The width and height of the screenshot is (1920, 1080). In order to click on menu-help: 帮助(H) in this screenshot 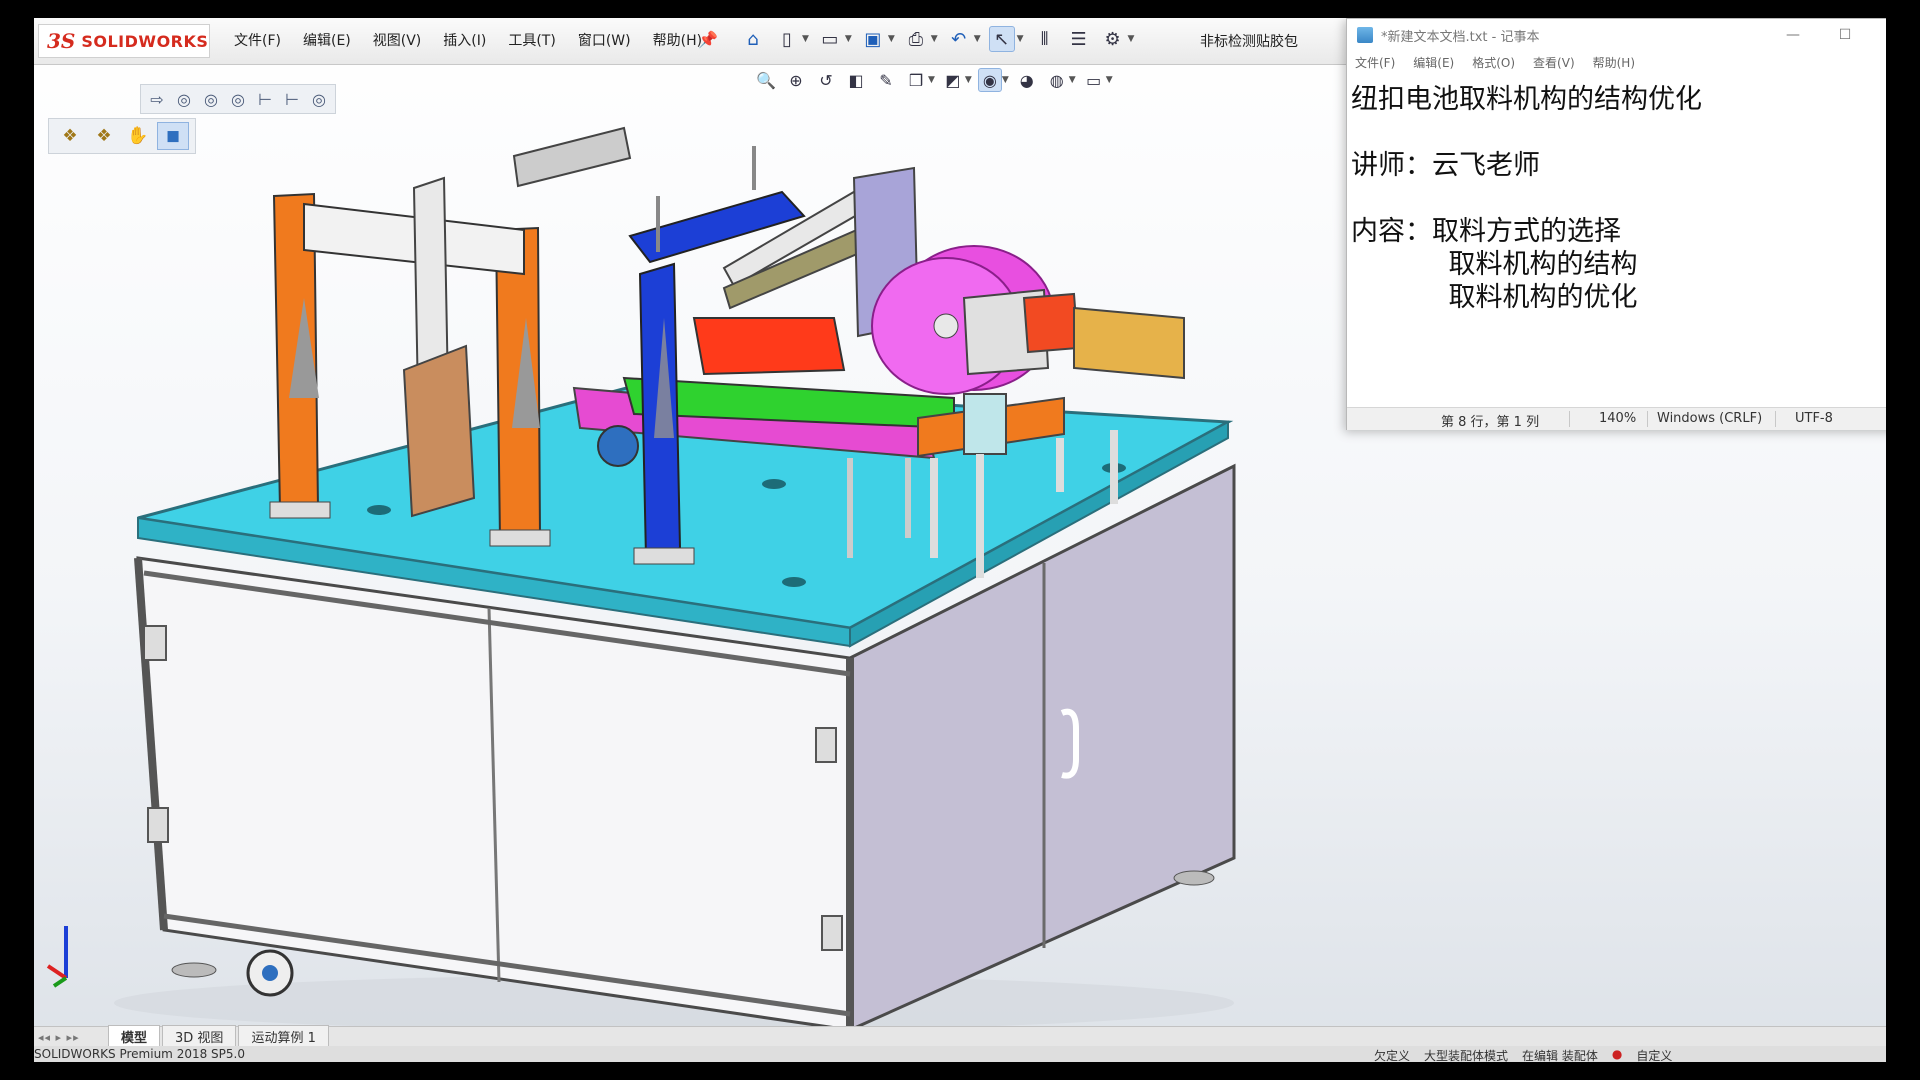, I will do `click(677, 40)`.